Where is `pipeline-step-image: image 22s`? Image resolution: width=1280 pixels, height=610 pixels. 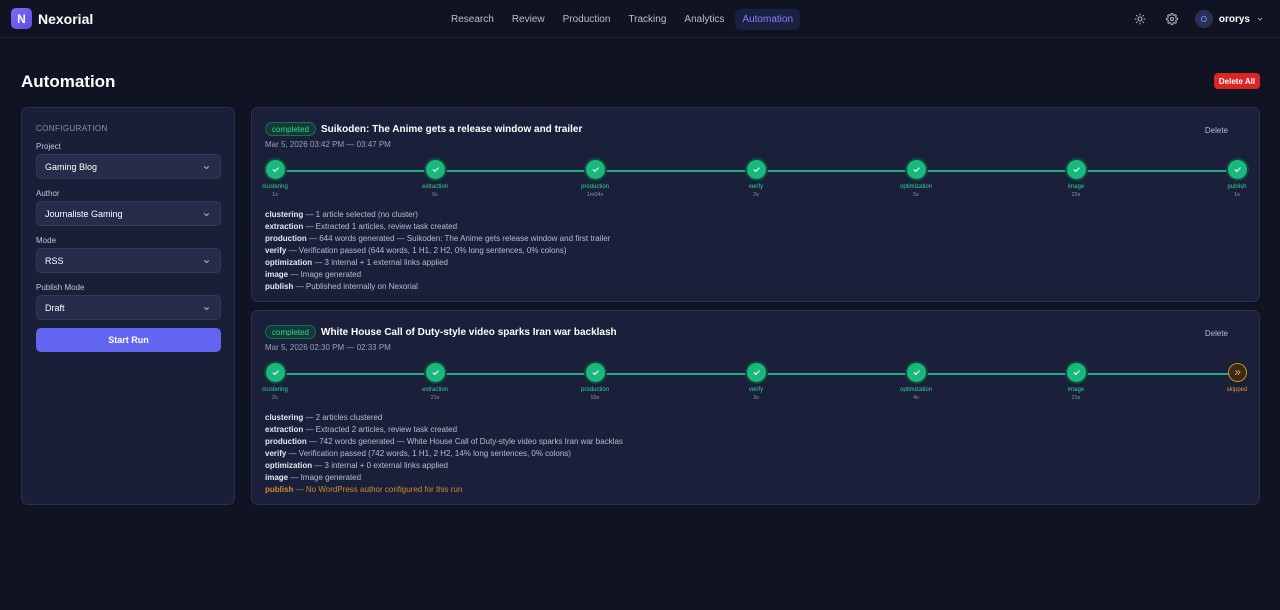 pipeline-step-image: image 22s is located at coordinates (1076, 179).